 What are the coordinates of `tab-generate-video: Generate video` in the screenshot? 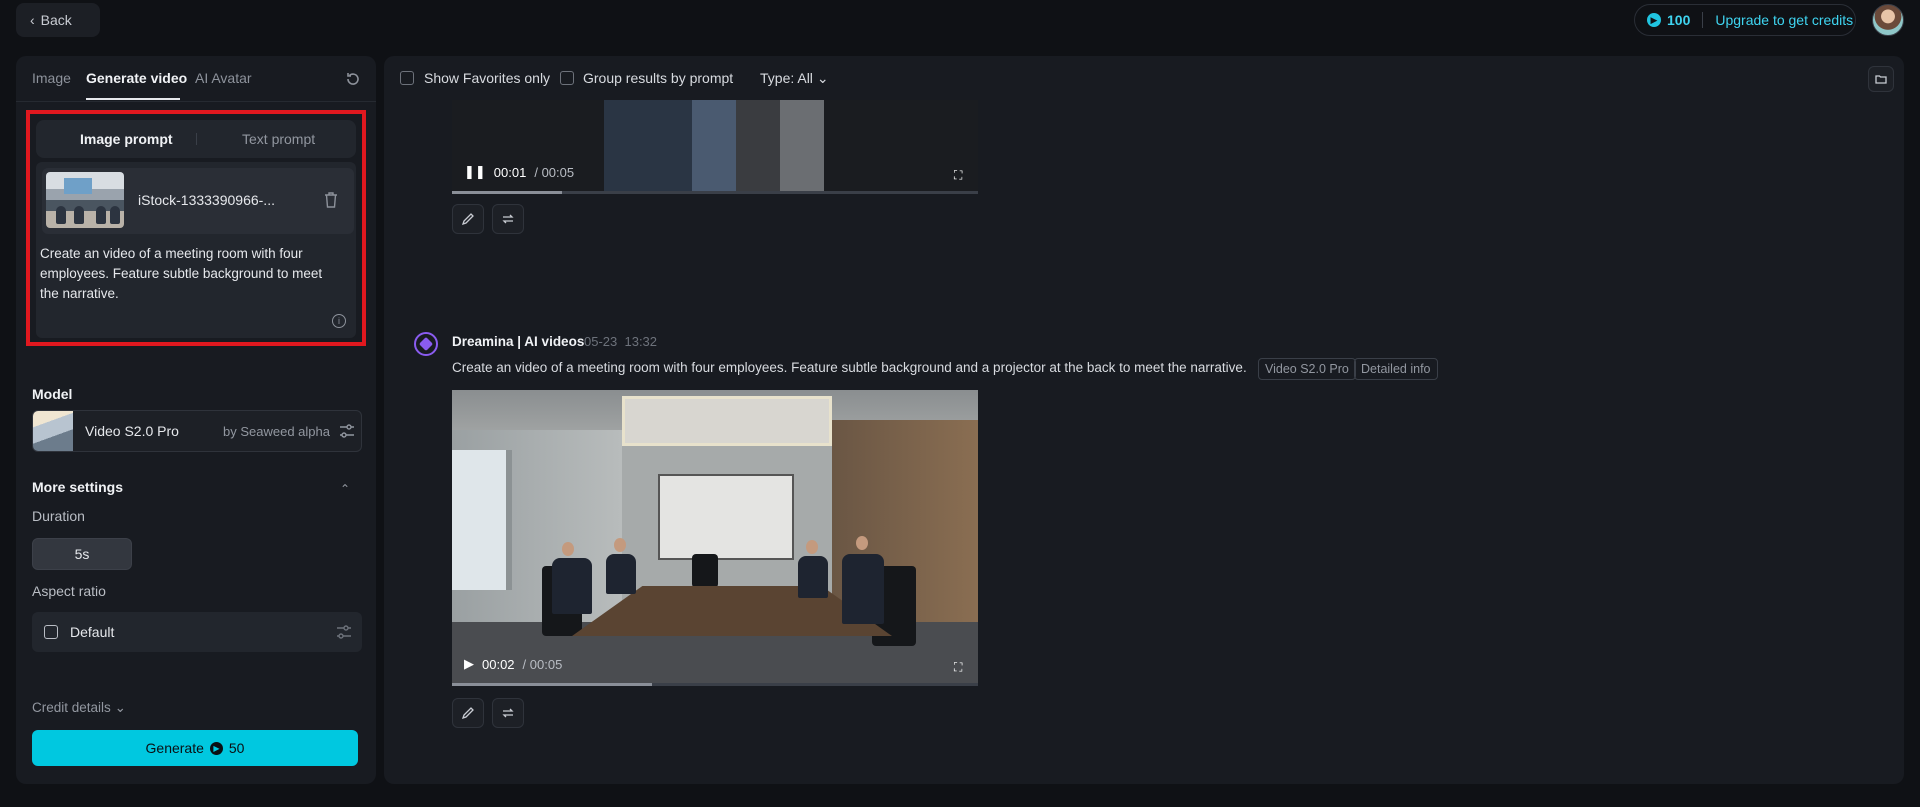 It's located at (136, 78).